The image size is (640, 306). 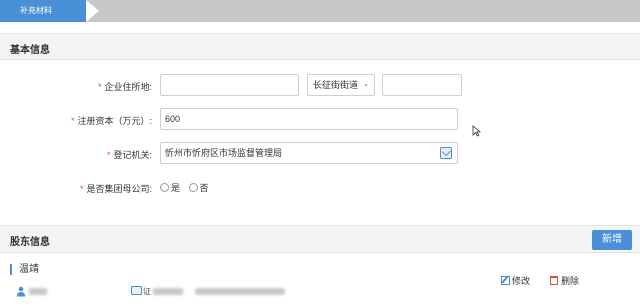 I want to click on shareholder-info-header: 股东信息 新增, so click(x=320, y=239).